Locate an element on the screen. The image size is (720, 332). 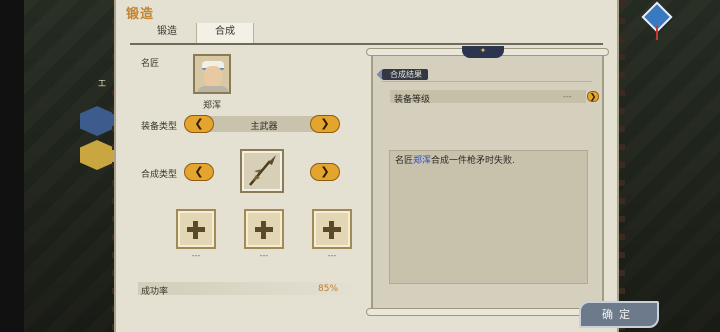
tab-synthesis: 合成 is located at coordinates (225, 33).